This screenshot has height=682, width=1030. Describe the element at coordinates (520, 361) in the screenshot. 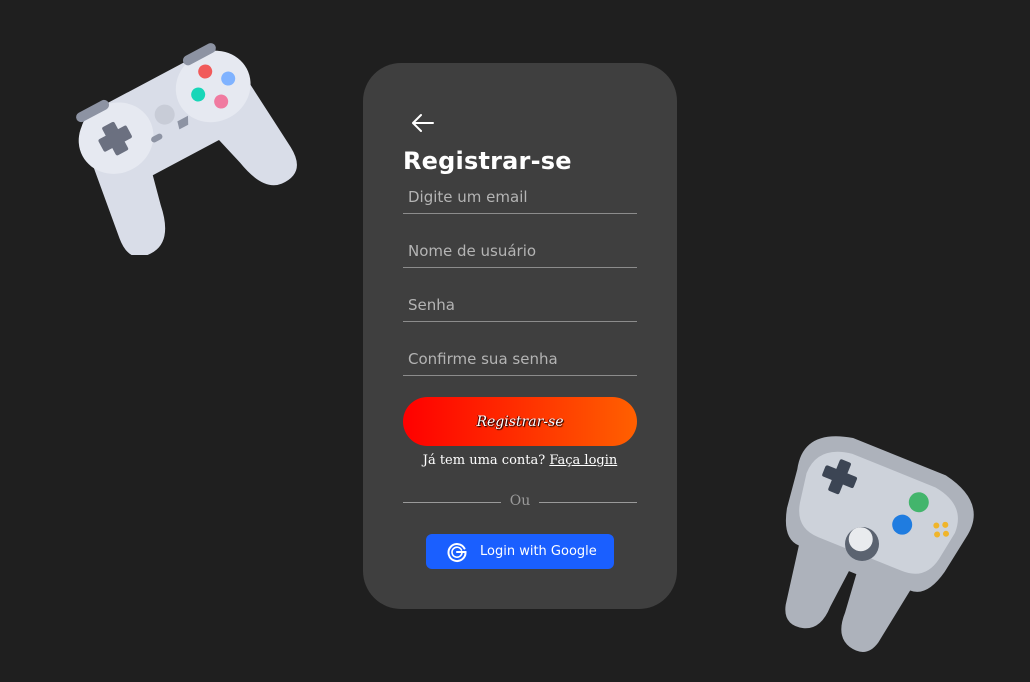

I see `confirm-password-field` at that location.